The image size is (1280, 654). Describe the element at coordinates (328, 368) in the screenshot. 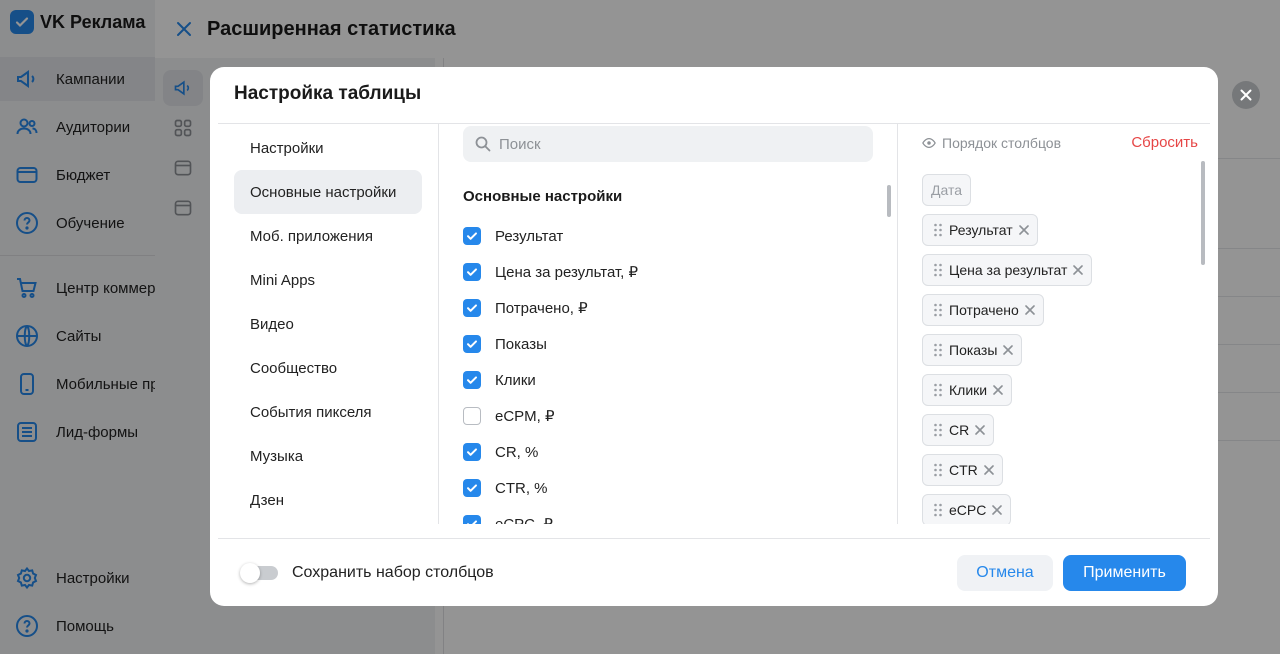

I see `category-item-community: Сообщество` at that location.